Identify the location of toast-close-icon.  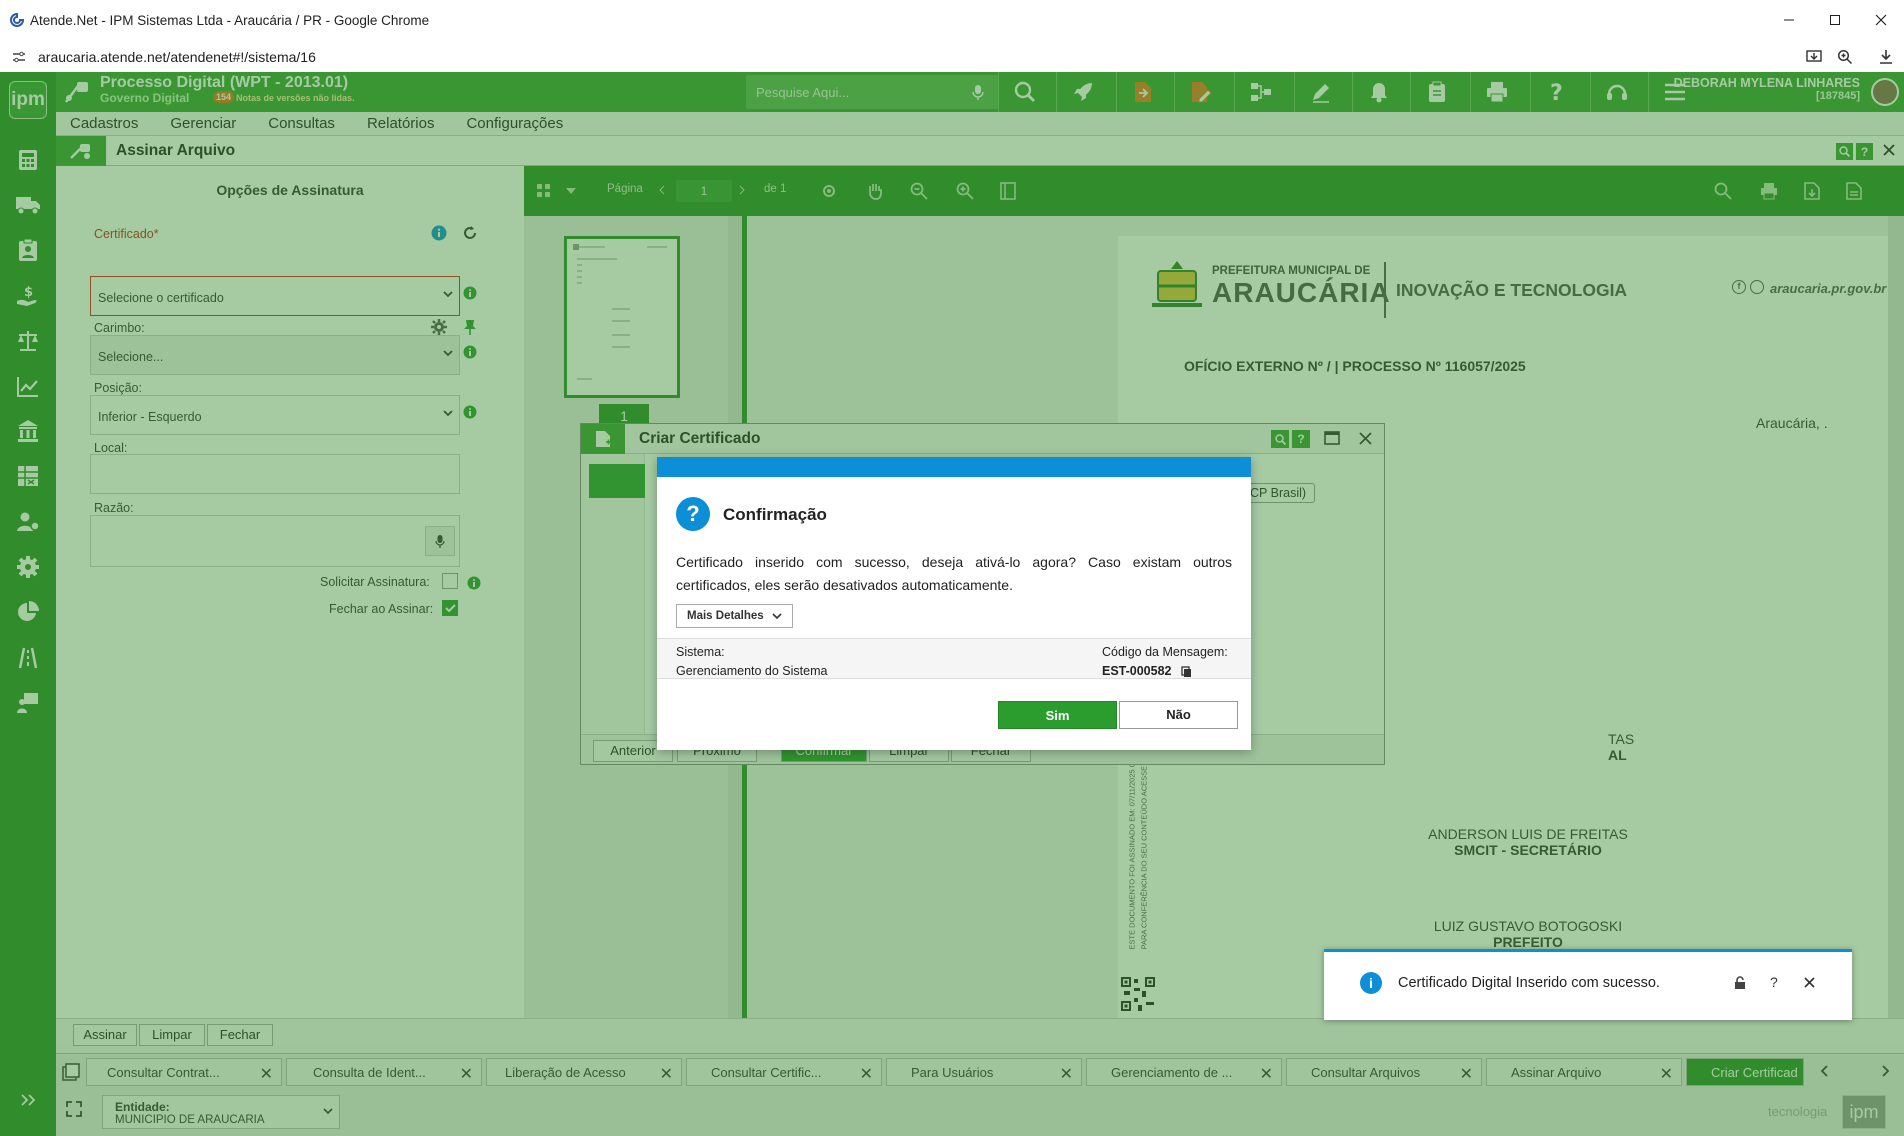
(1809, 982).